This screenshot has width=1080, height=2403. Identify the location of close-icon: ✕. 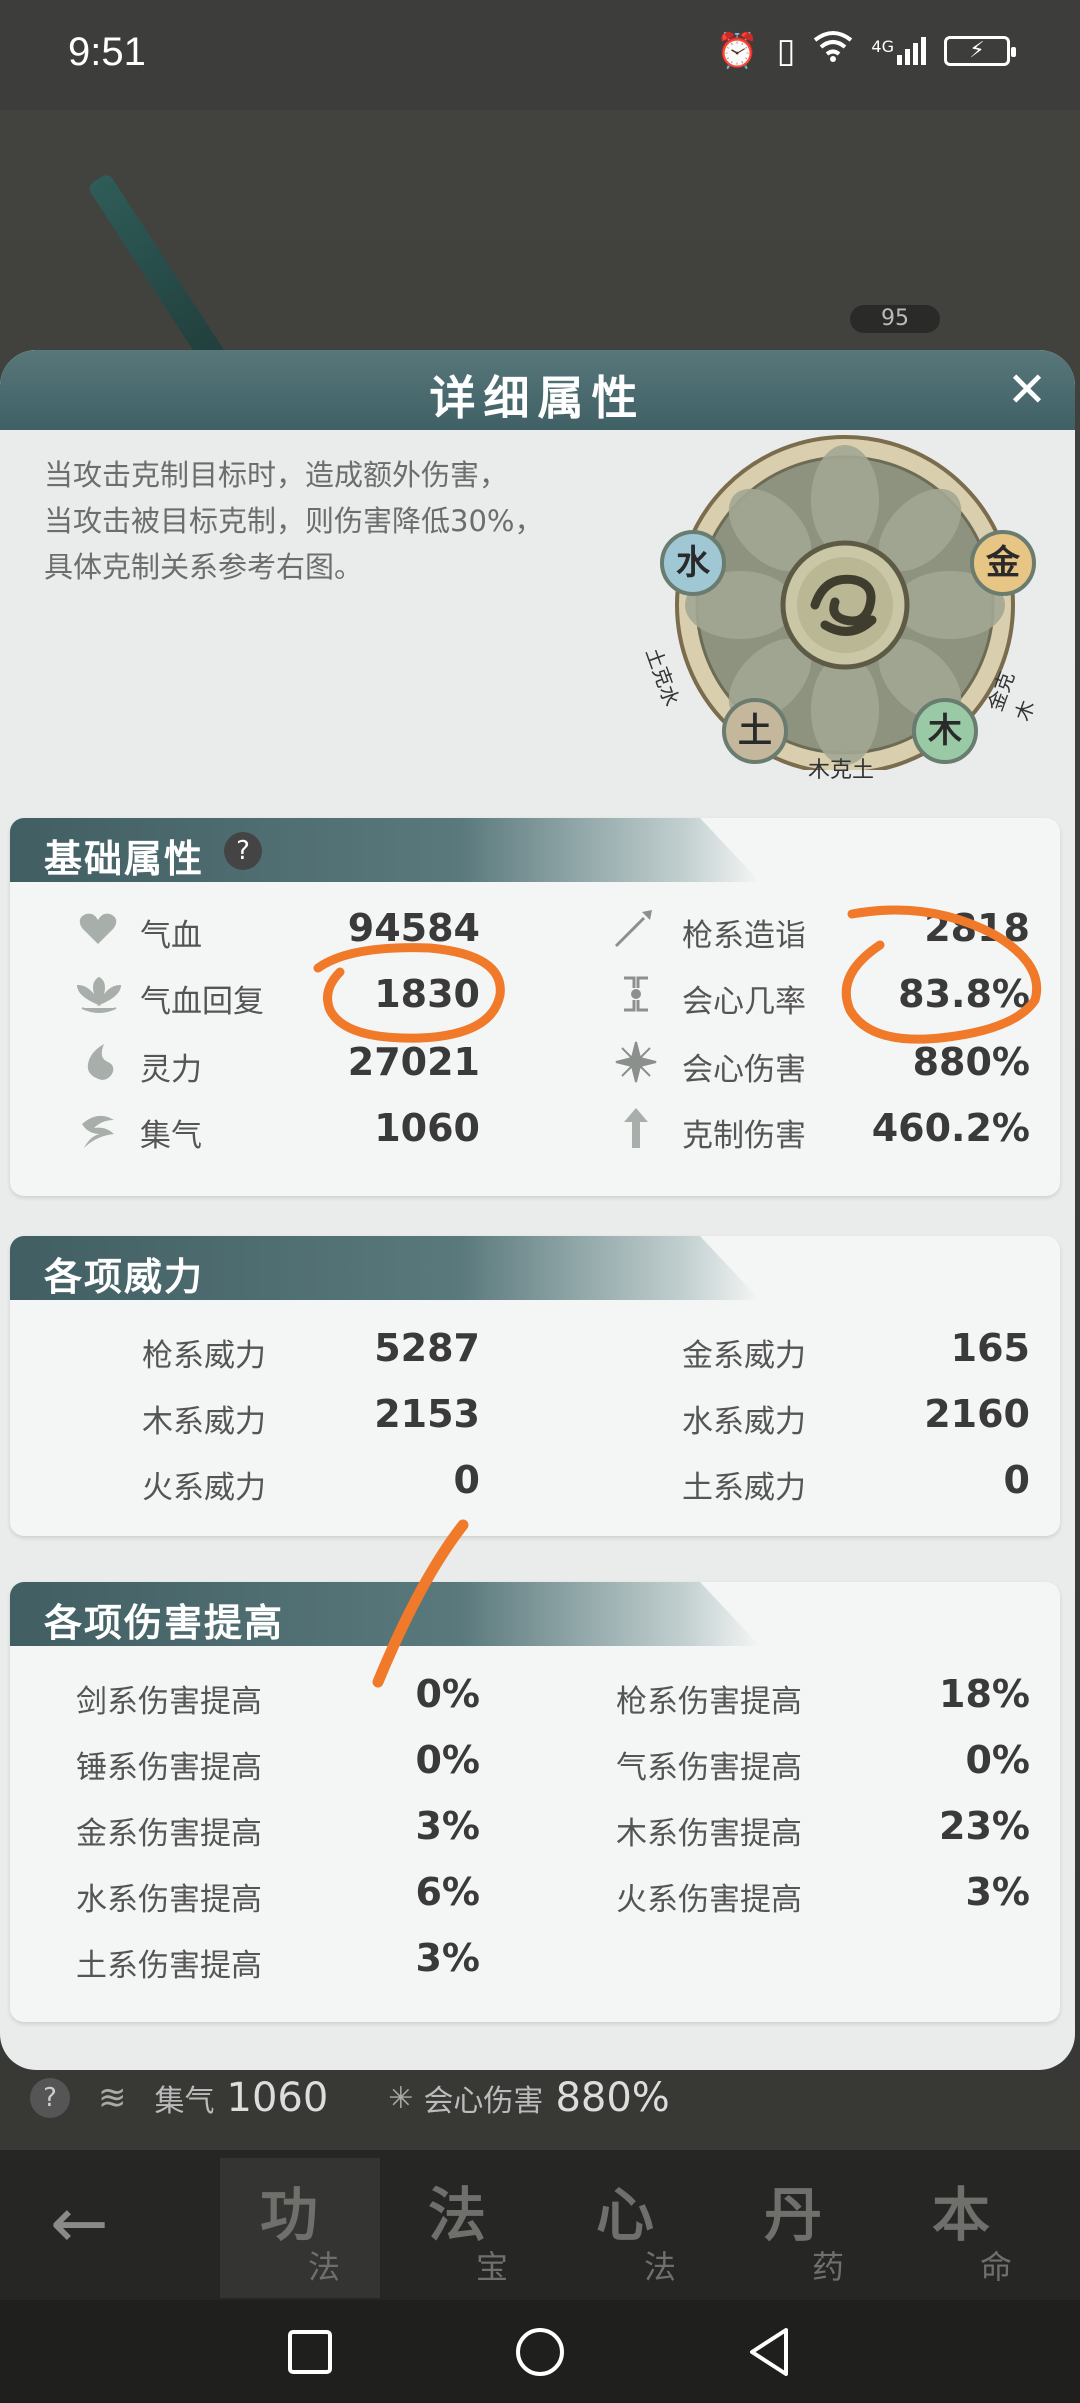
(1027, 390).